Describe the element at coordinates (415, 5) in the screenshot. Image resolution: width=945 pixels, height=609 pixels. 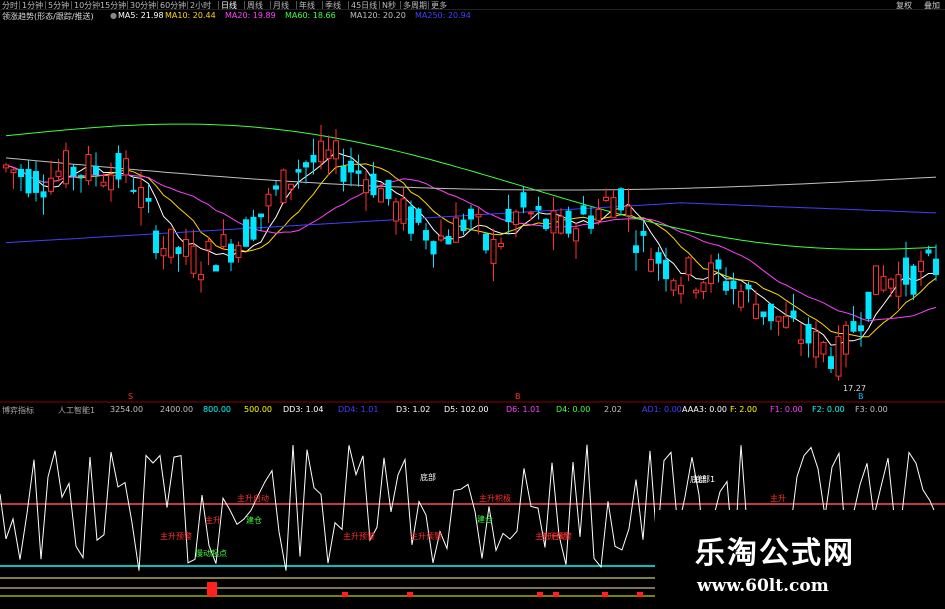
I see `tab-15: 多周期` at that location.